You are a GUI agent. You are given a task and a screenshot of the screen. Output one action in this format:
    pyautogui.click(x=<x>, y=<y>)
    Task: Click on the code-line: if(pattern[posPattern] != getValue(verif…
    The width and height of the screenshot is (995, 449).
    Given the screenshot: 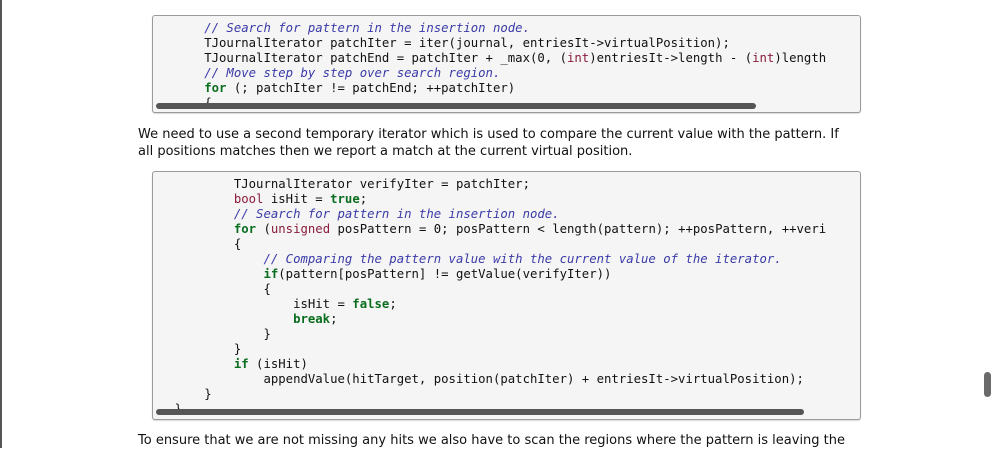 What is the action you would take?
    pyautogui.click(x=489, y=274)
    